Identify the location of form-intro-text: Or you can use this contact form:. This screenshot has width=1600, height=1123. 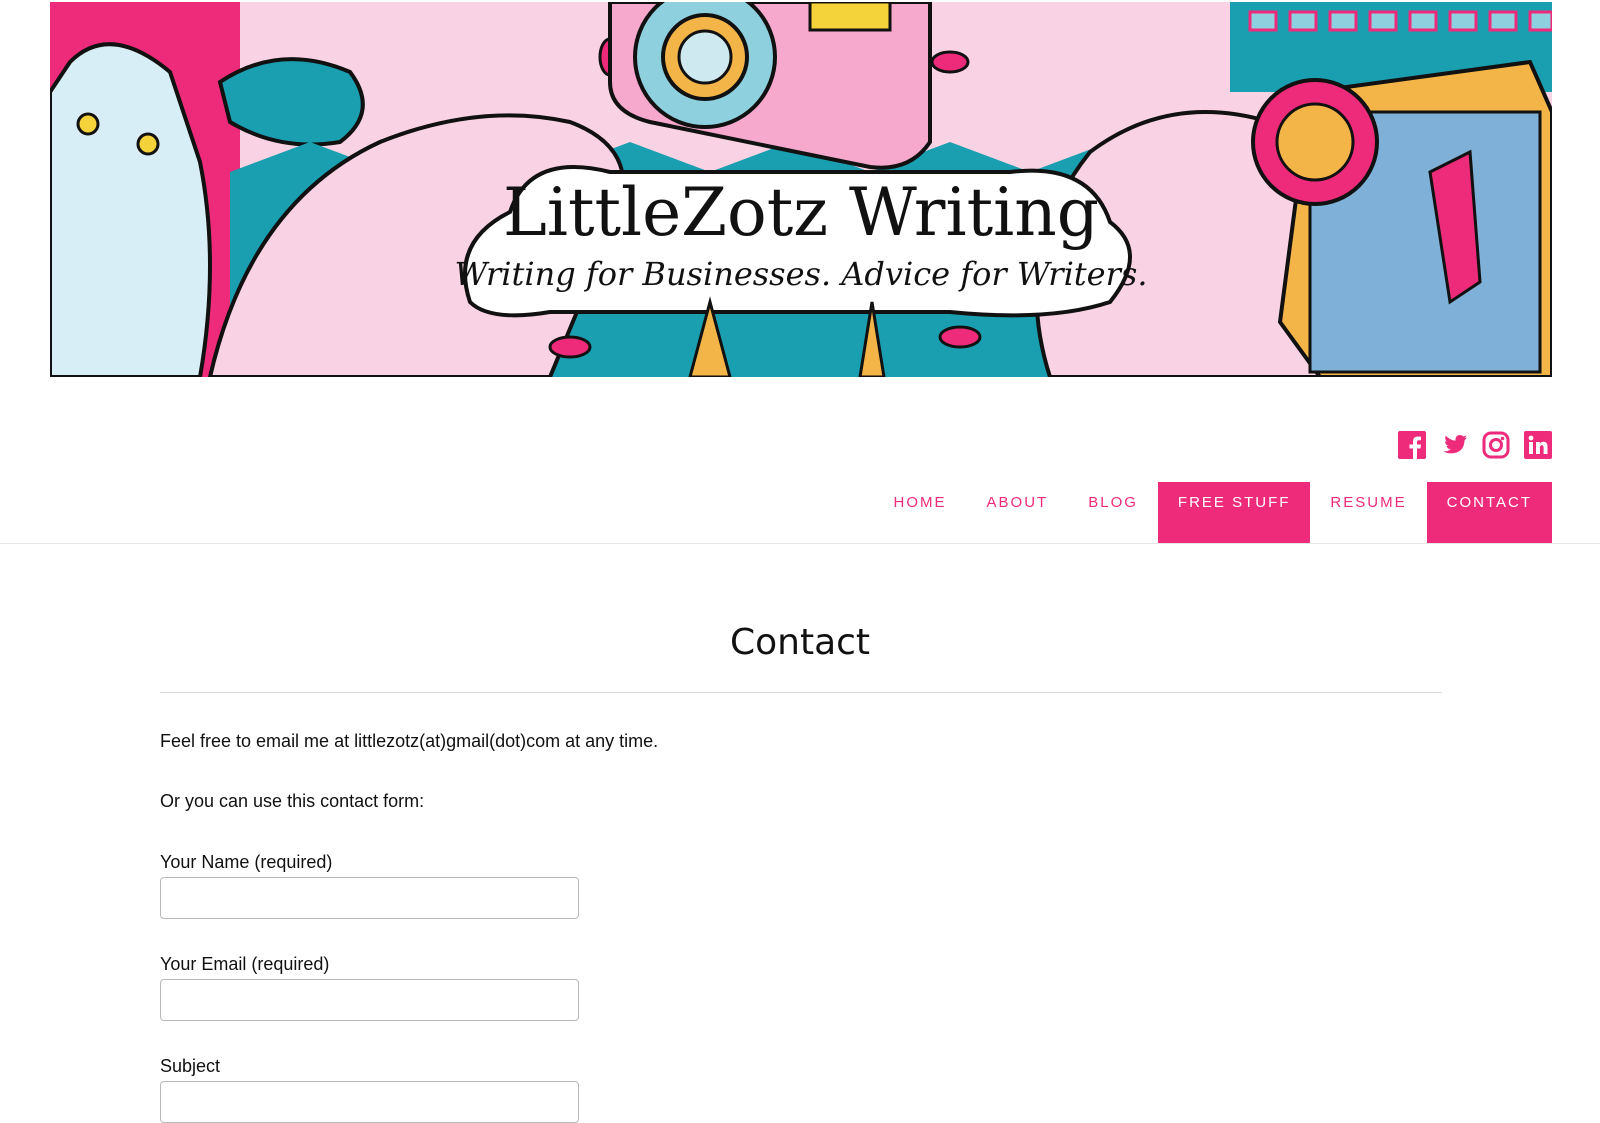
(292, 801).